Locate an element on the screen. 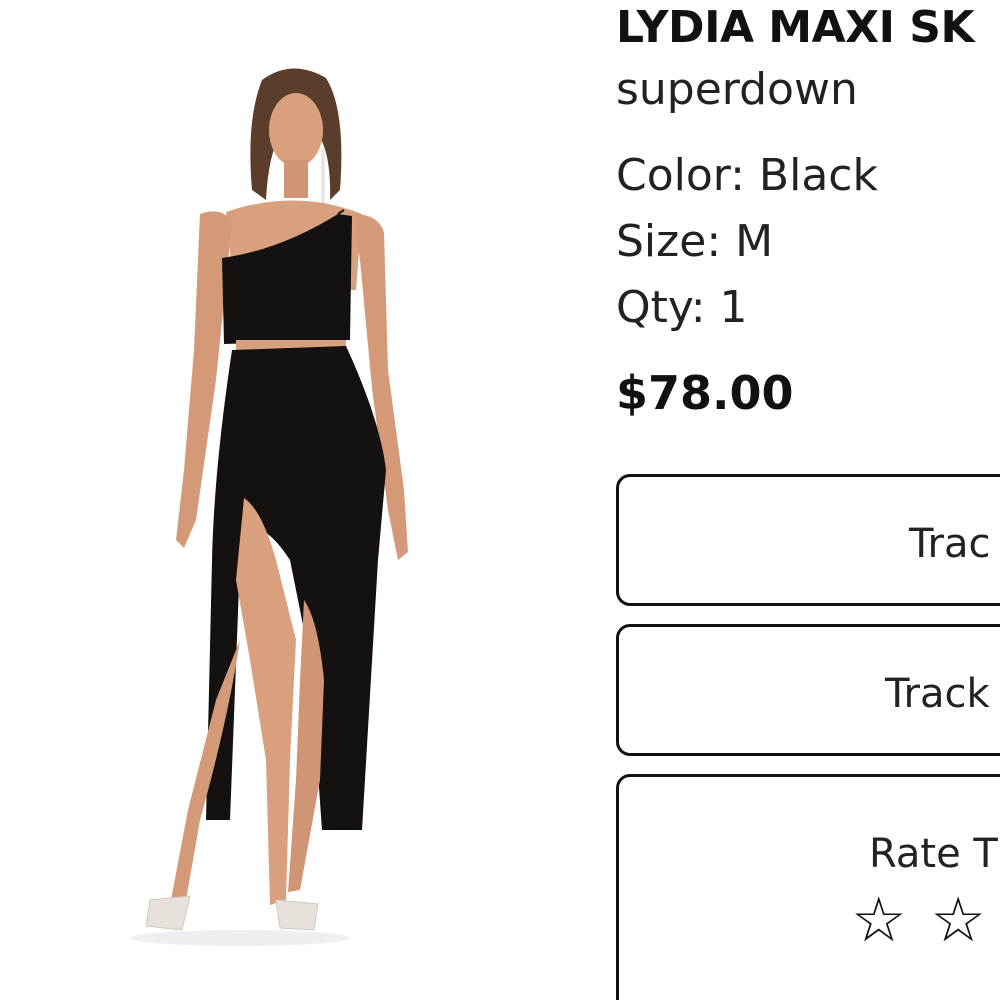 This screenshot has width=1000, height=1000. product-price: $78.00 is located at coordinates (705, 393).